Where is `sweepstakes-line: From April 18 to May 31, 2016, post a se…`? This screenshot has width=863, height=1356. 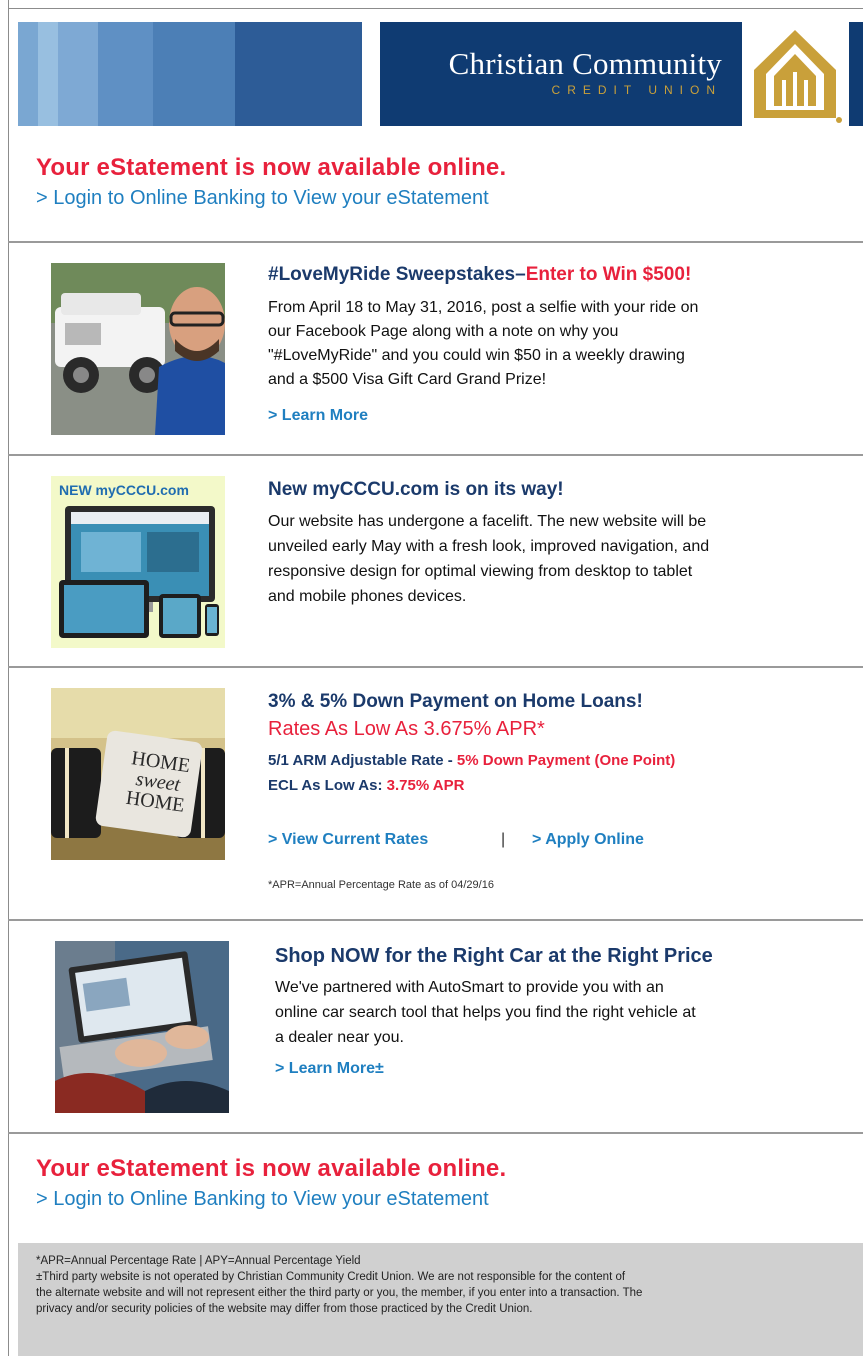 sweepstakes-line: From April 18 to May 31, 2016, post a se… is located at coordinates (483, 307).